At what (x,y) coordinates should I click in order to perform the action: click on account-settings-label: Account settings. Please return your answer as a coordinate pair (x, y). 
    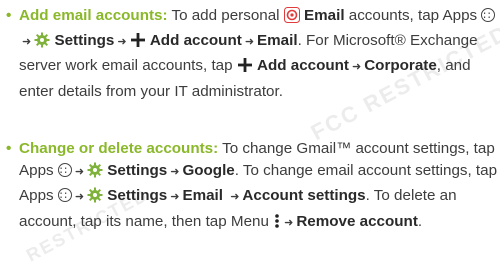
    Looking at the image, I should click on (304, 196).